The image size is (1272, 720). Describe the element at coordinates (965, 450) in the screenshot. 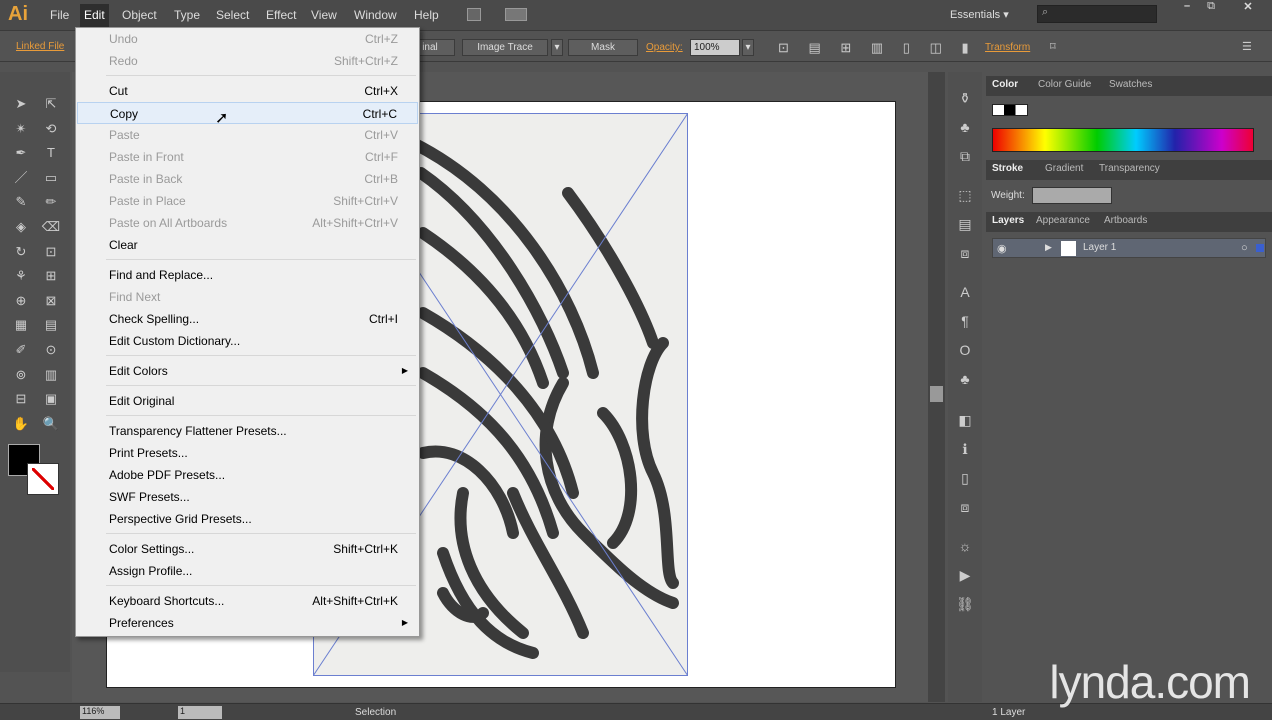

I see `info-panel-icon: ℹ` at that location.